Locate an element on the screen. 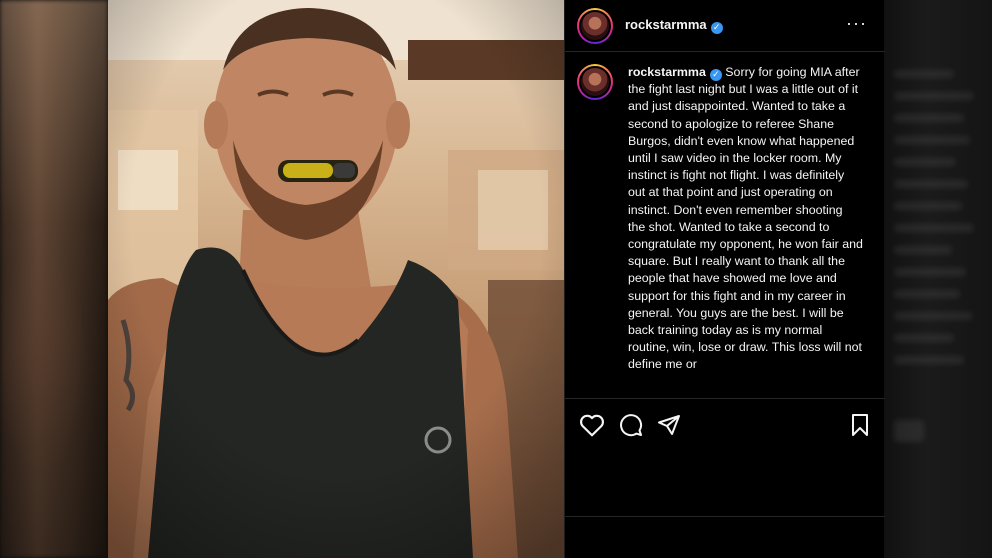 The height and width of the screenshot is (558, 992). post-header: rockstarmma ✓ ··· is located at coordinates (725, 26).